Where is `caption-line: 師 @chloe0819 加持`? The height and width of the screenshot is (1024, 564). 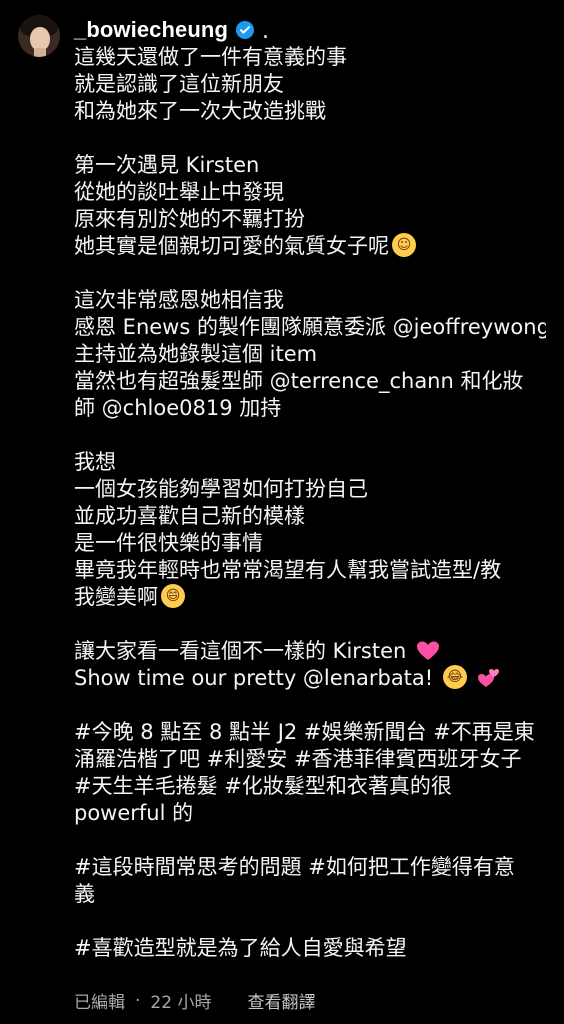 caption-line: 師 @chloe0819 加持 is located at coordinates (178, 408).